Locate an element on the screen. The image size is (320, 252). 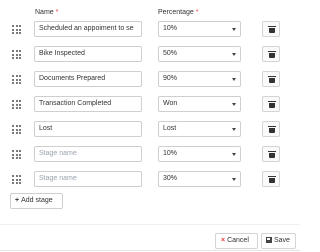
percentage-select: 50% is located at coordinates (199, 54).